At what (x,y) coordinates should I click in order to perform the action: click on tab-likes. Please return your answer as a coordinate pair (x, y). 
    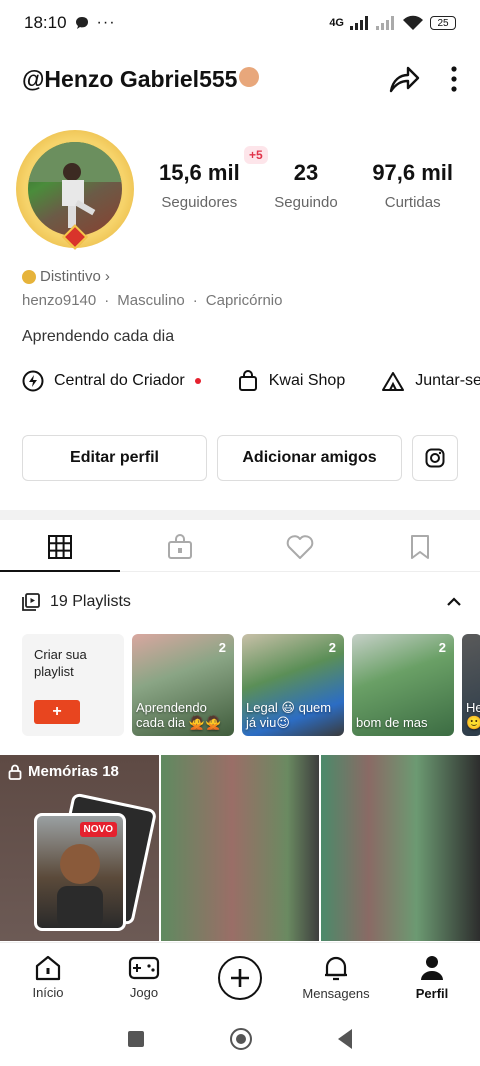
    Looking at the image, I should click on (300, 546).